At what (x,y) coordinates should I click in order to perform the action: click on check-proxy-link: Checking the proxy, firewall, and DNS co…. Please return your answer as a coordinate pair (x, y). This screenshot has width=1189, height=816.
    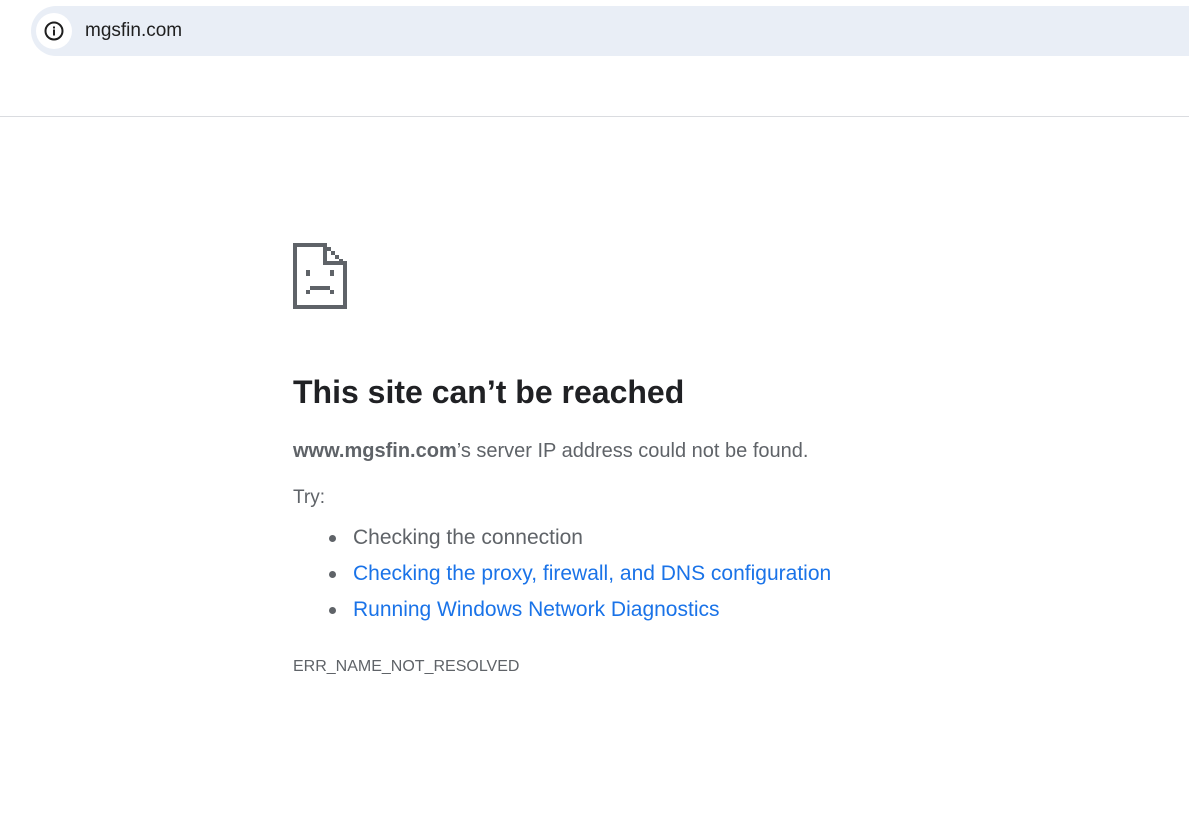
    Looking at the image, I should click on (592, 573).